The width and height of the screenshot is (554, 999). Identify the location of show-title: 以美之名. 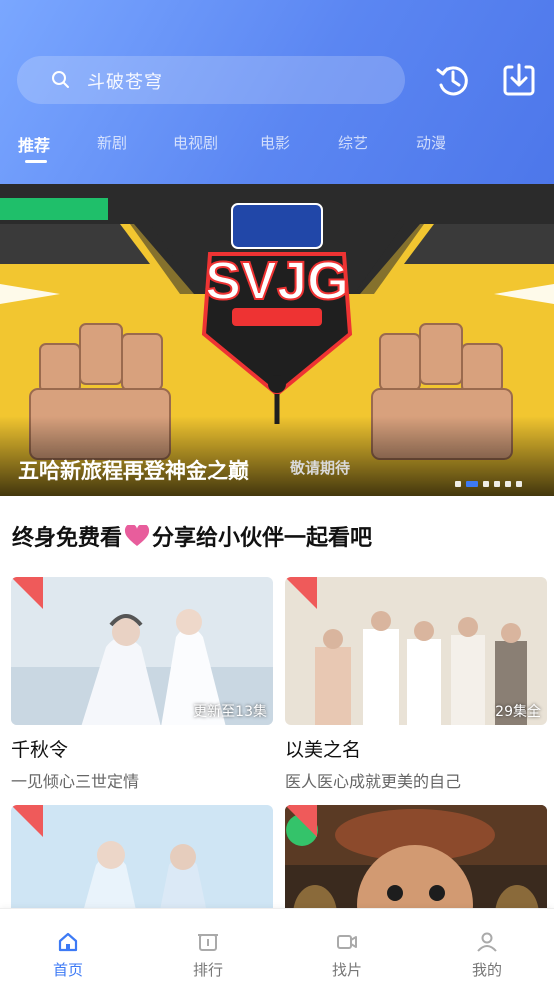
(416, 748).